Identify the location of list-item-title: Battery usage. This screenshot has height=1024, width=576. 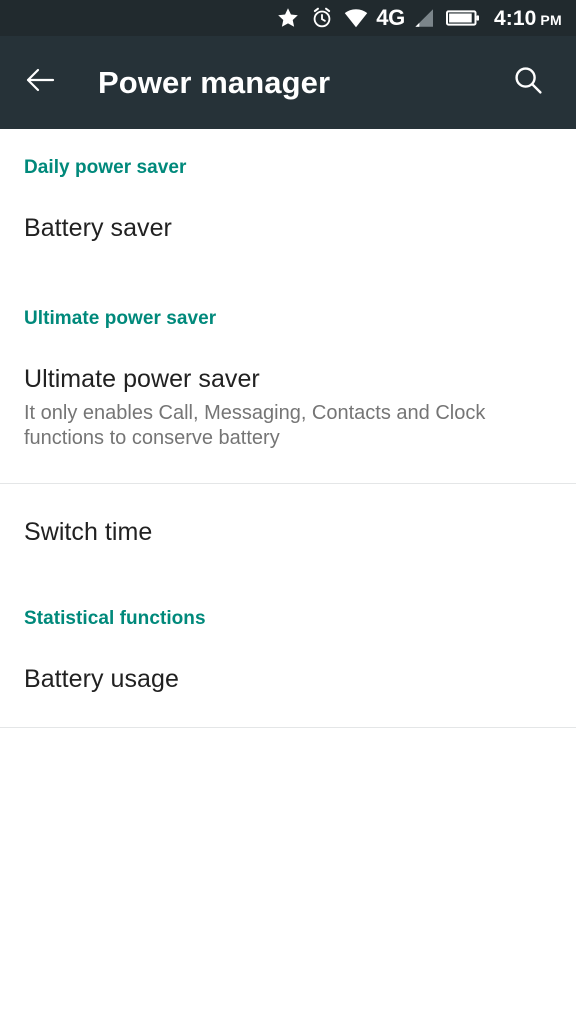
(101, 679).